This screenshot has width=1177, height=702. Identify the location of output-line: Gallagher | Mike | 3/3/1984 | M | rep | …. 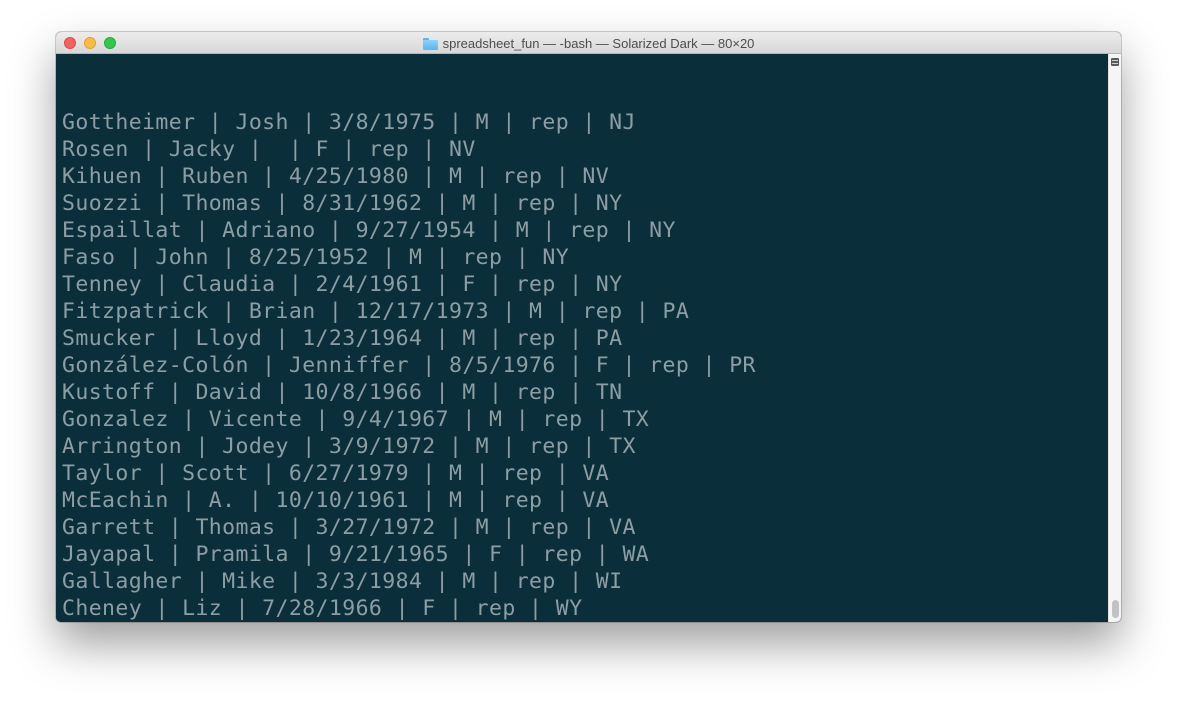
(342, 581).